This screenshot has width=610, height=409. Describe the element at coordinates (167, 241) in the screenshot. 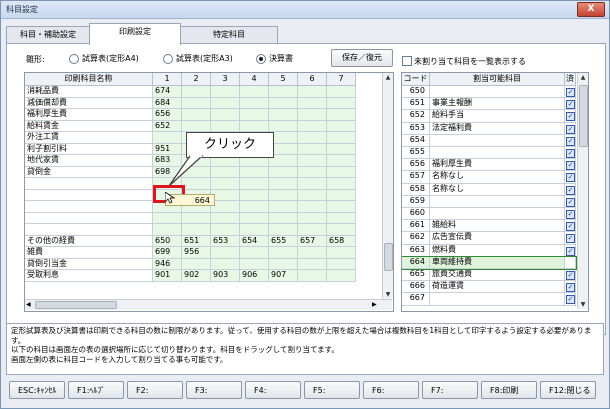

I see `code-cell: 650` at that location.